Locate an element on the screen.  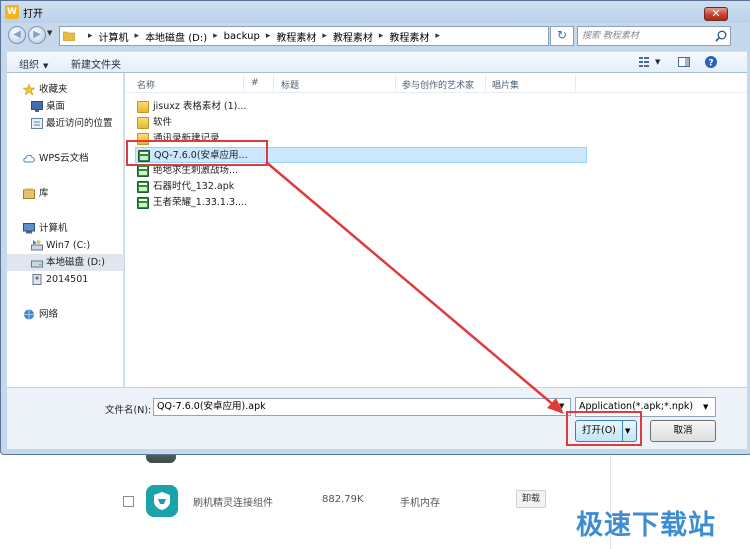
nav-recent-places-label: 最近访问的位置 is located at coordinates (79, 123).